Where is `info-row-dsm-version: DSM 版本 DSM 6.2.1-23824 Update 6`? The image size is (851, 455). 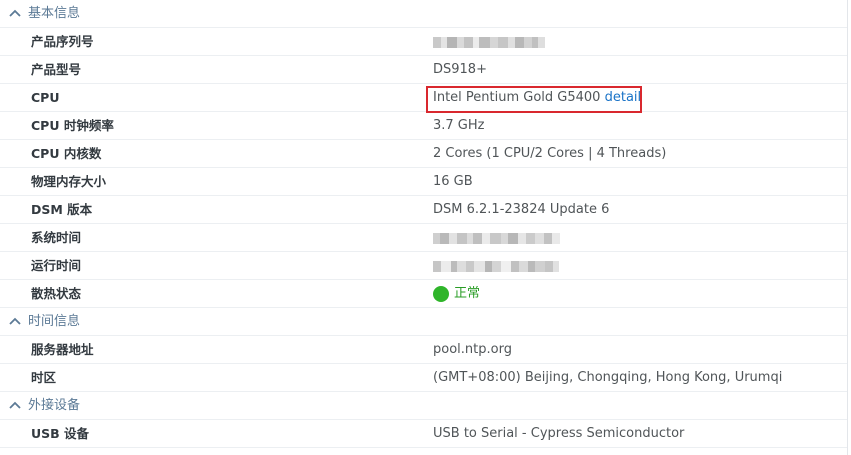
info-row-dsm-version: DSM 版本 DSM 6.2.1-23824 Update 6 is located at coordinates (423, 210).